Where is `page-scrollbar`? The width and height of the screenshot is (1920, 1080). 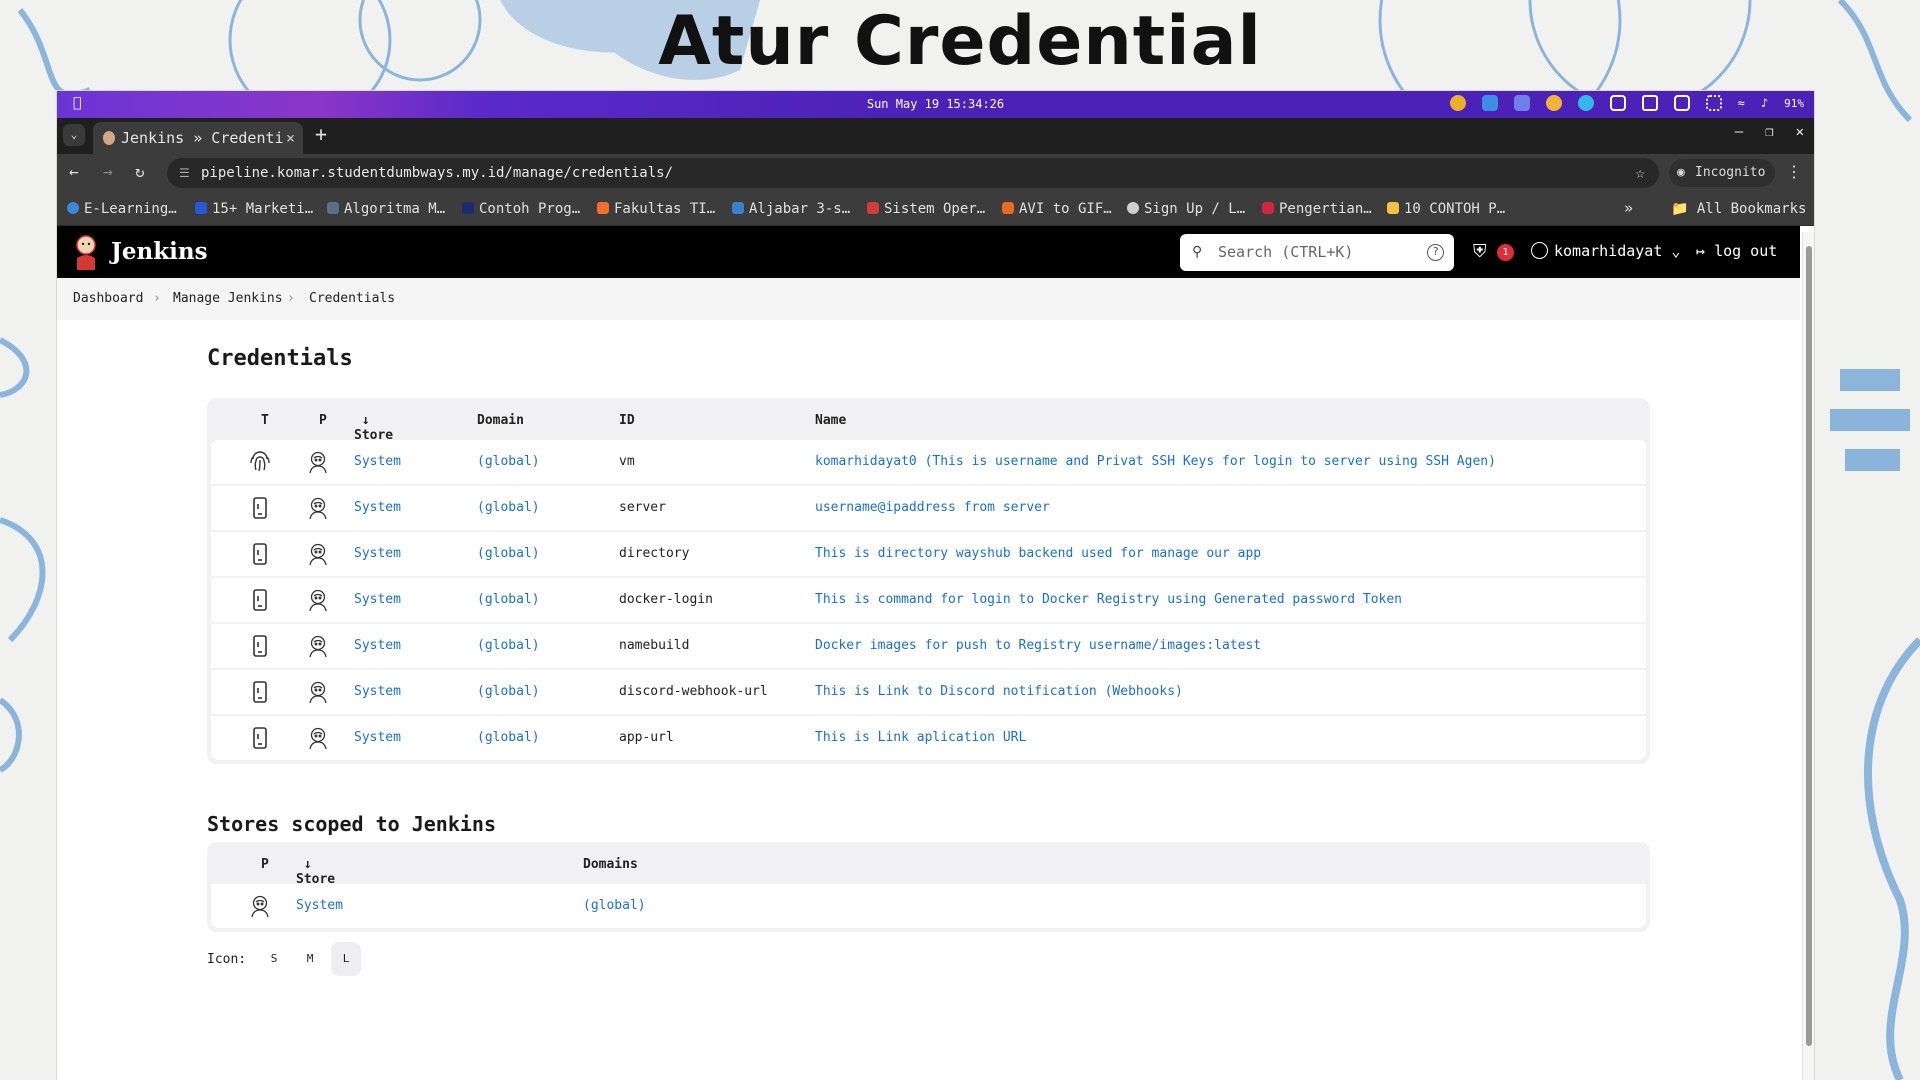
page-scrollbar is located at coordinates (1808, 656).